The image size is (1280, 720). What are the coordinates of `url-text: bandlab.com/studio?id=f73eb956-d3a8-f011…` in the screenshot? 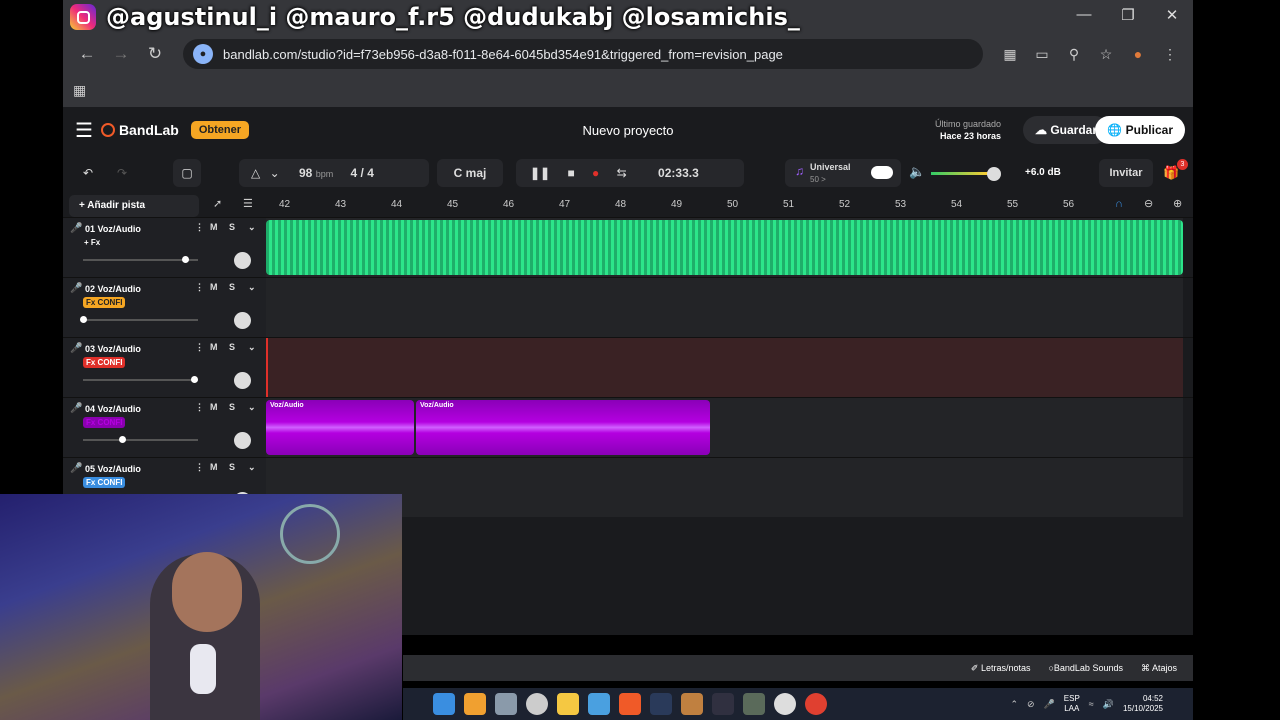 It's located at (598, 54).